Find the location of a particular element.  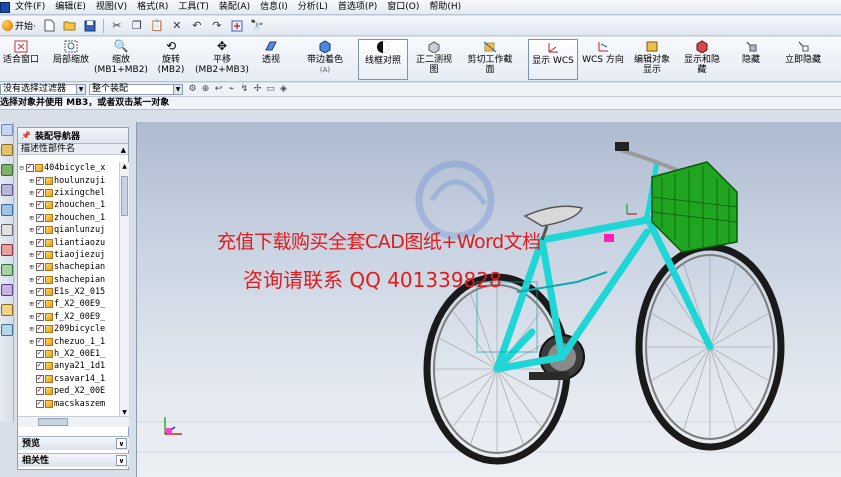

selection-scope-select: 整个装配 ▼ is located at coordinates (136, 89).